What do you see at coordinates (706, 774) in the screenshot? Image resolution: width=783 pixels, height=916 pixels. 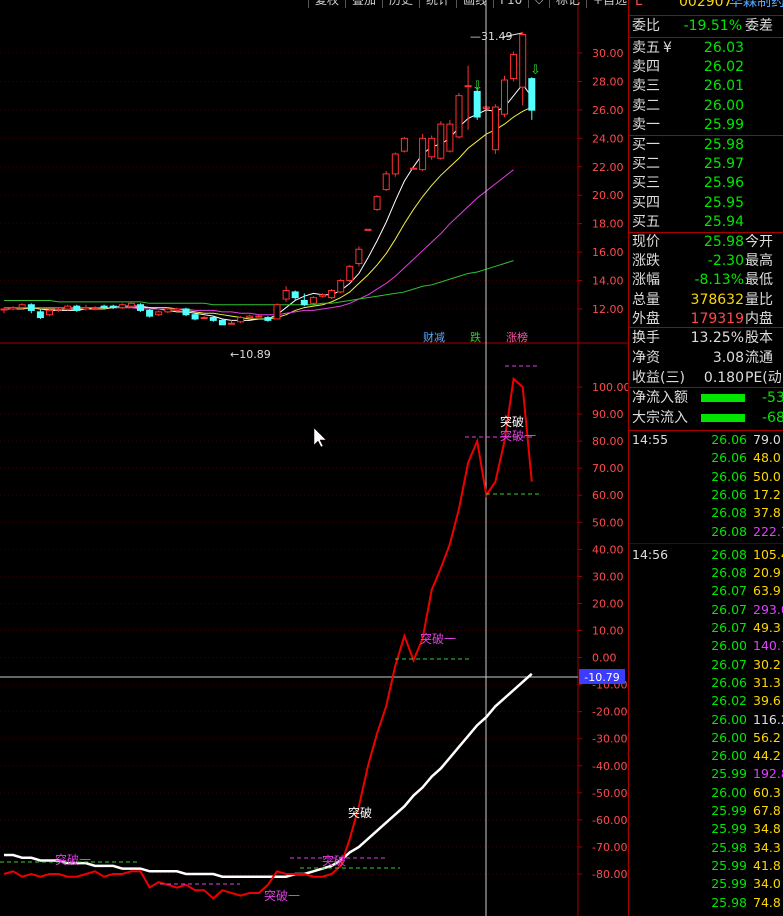 I see `tick-row: 25.99 192.8` at bounding box center [706, 774].